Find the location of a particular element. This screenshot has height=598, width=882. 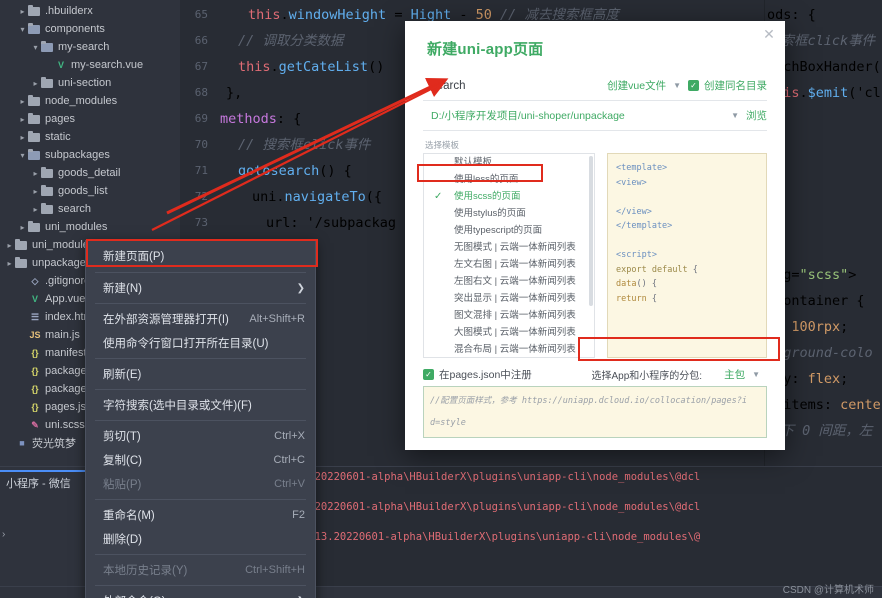

line-number: 72 is located at coordinates (201, 196).